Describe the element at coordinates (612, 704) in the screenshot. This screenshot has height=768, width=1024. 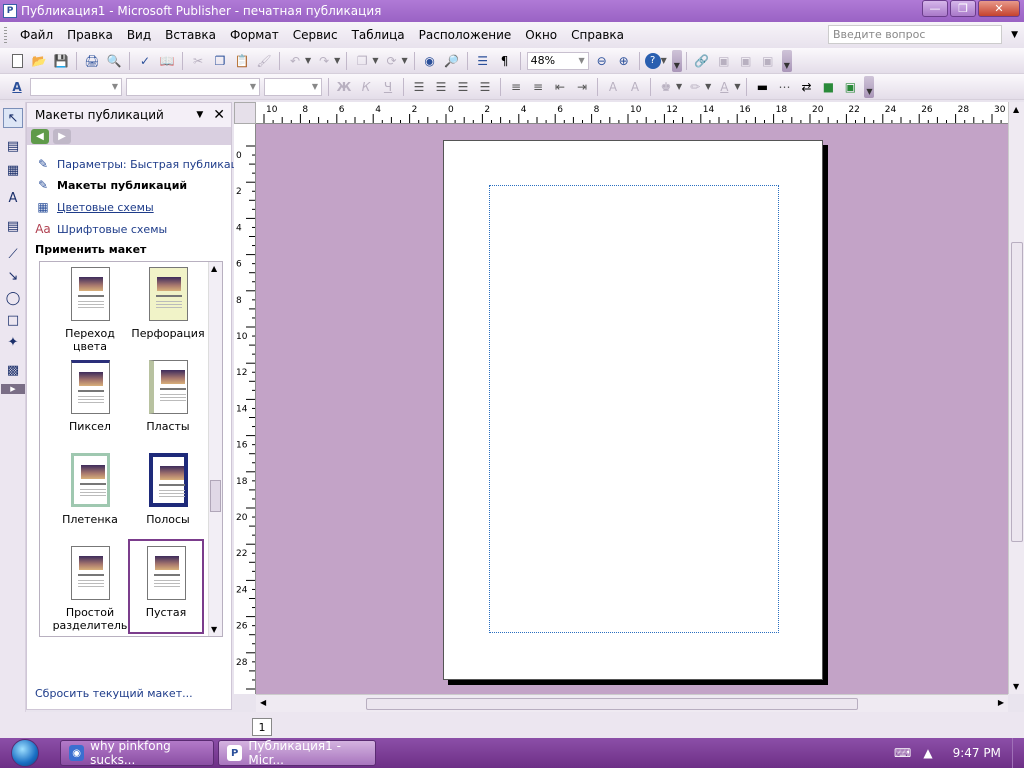
I see `horizontal-scroll-thumb` at that location.